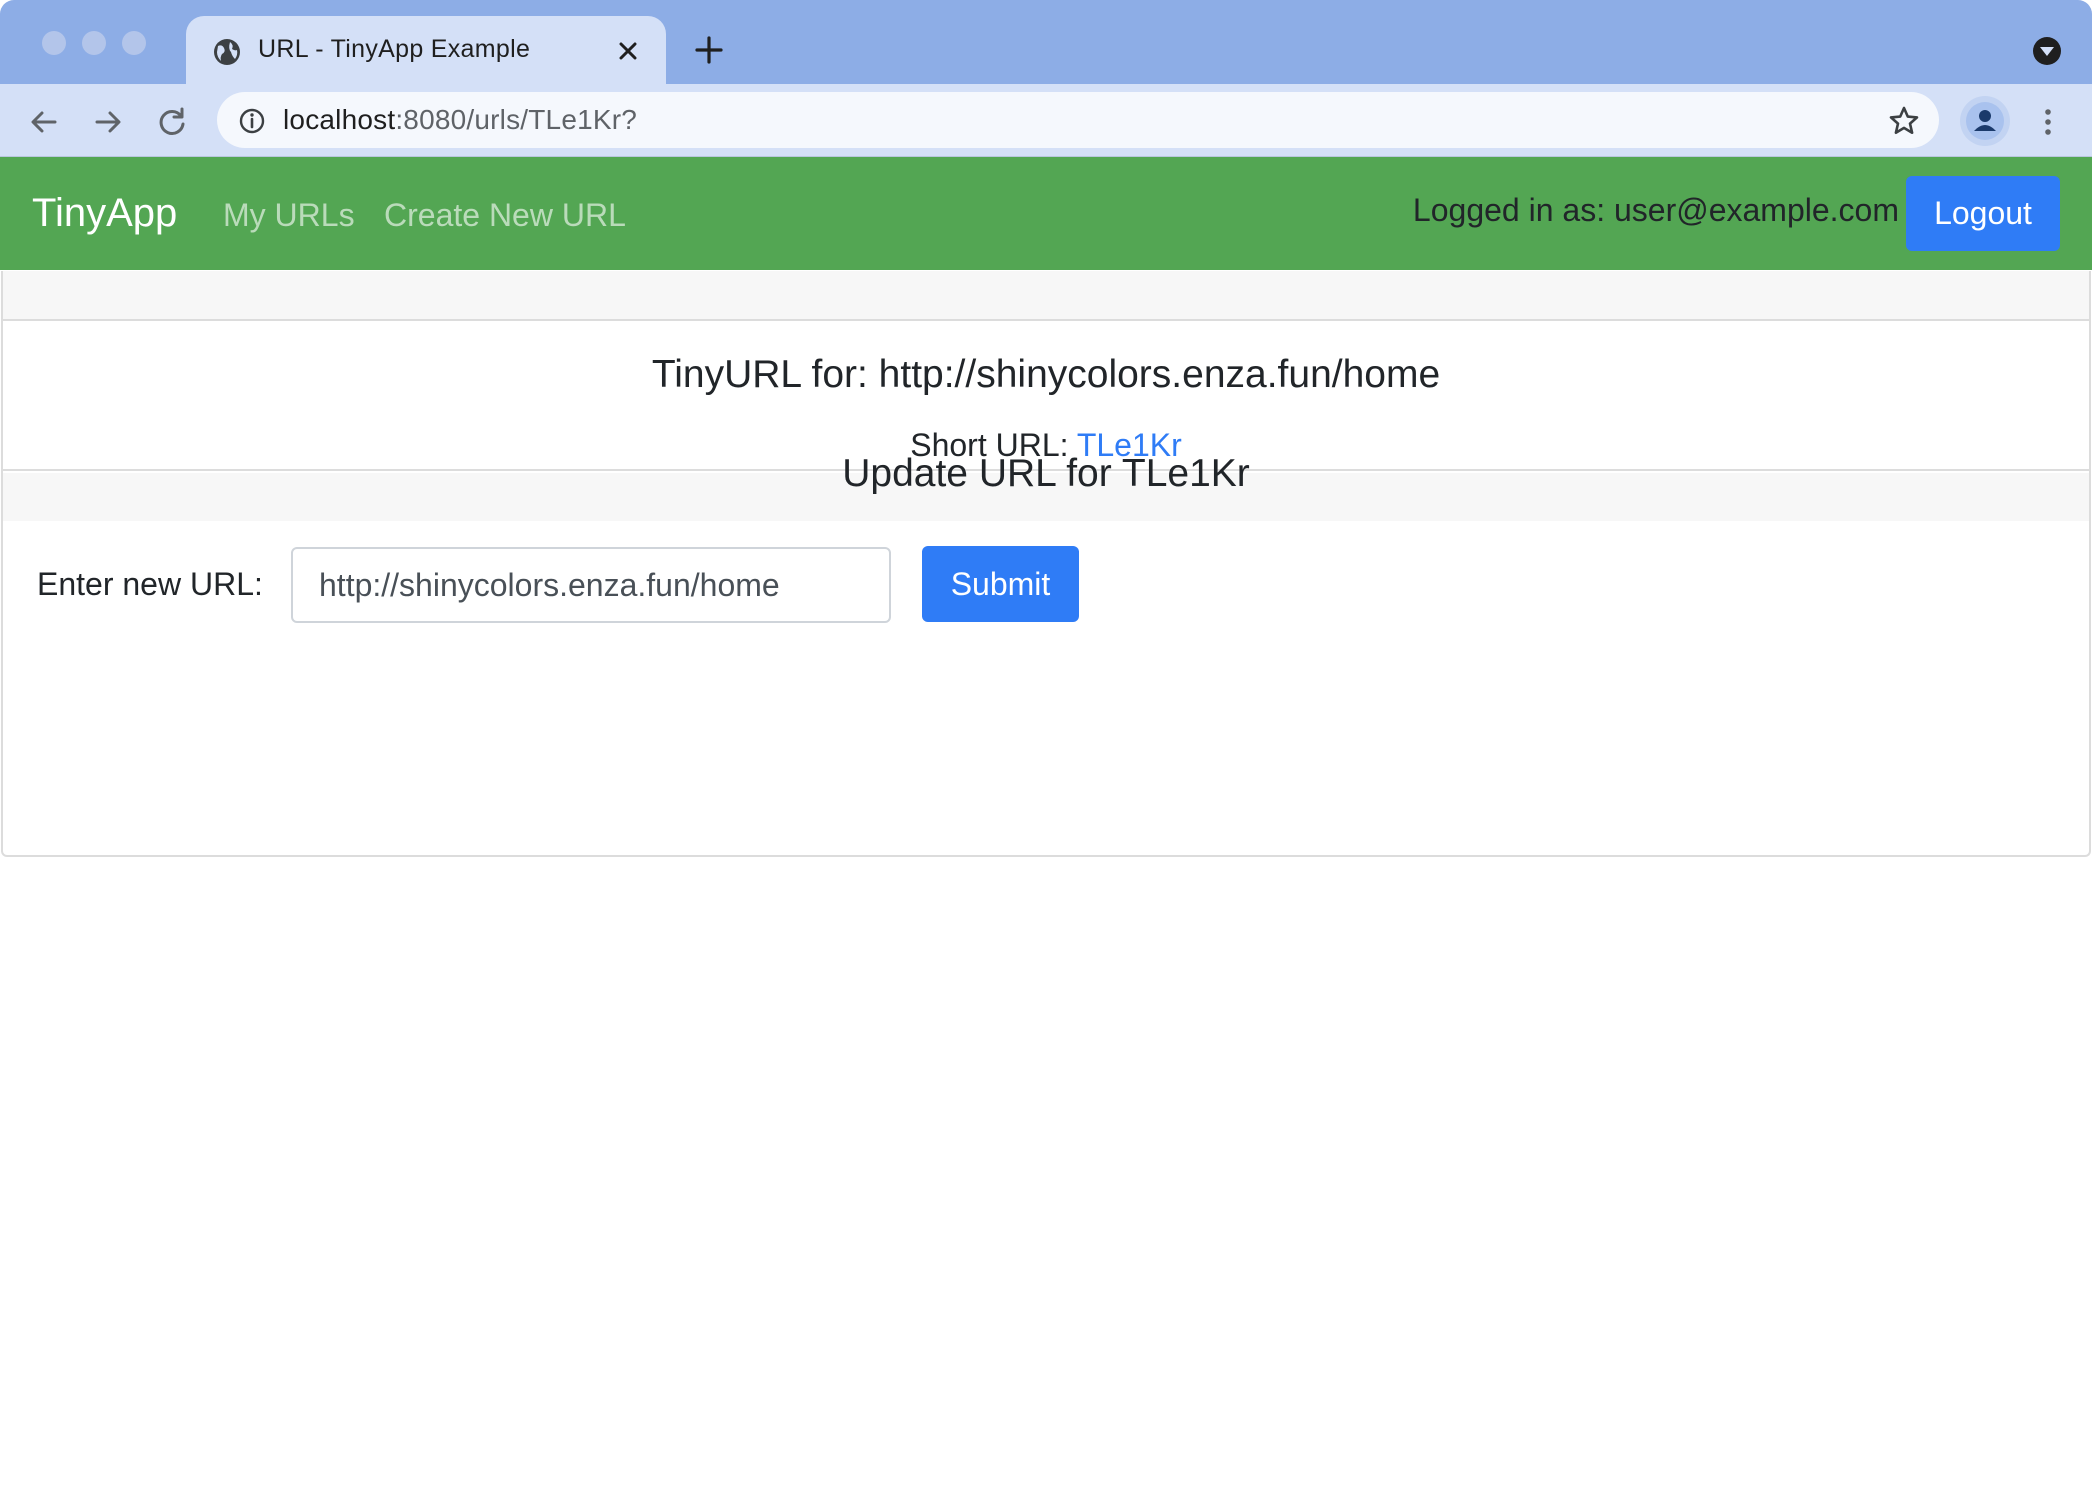 This screenshot has height=1492, width=2092. What do you see at coordinates (1904, 121) in the screenshot?
I see `star-icon` at bounding box center [1904, 121].